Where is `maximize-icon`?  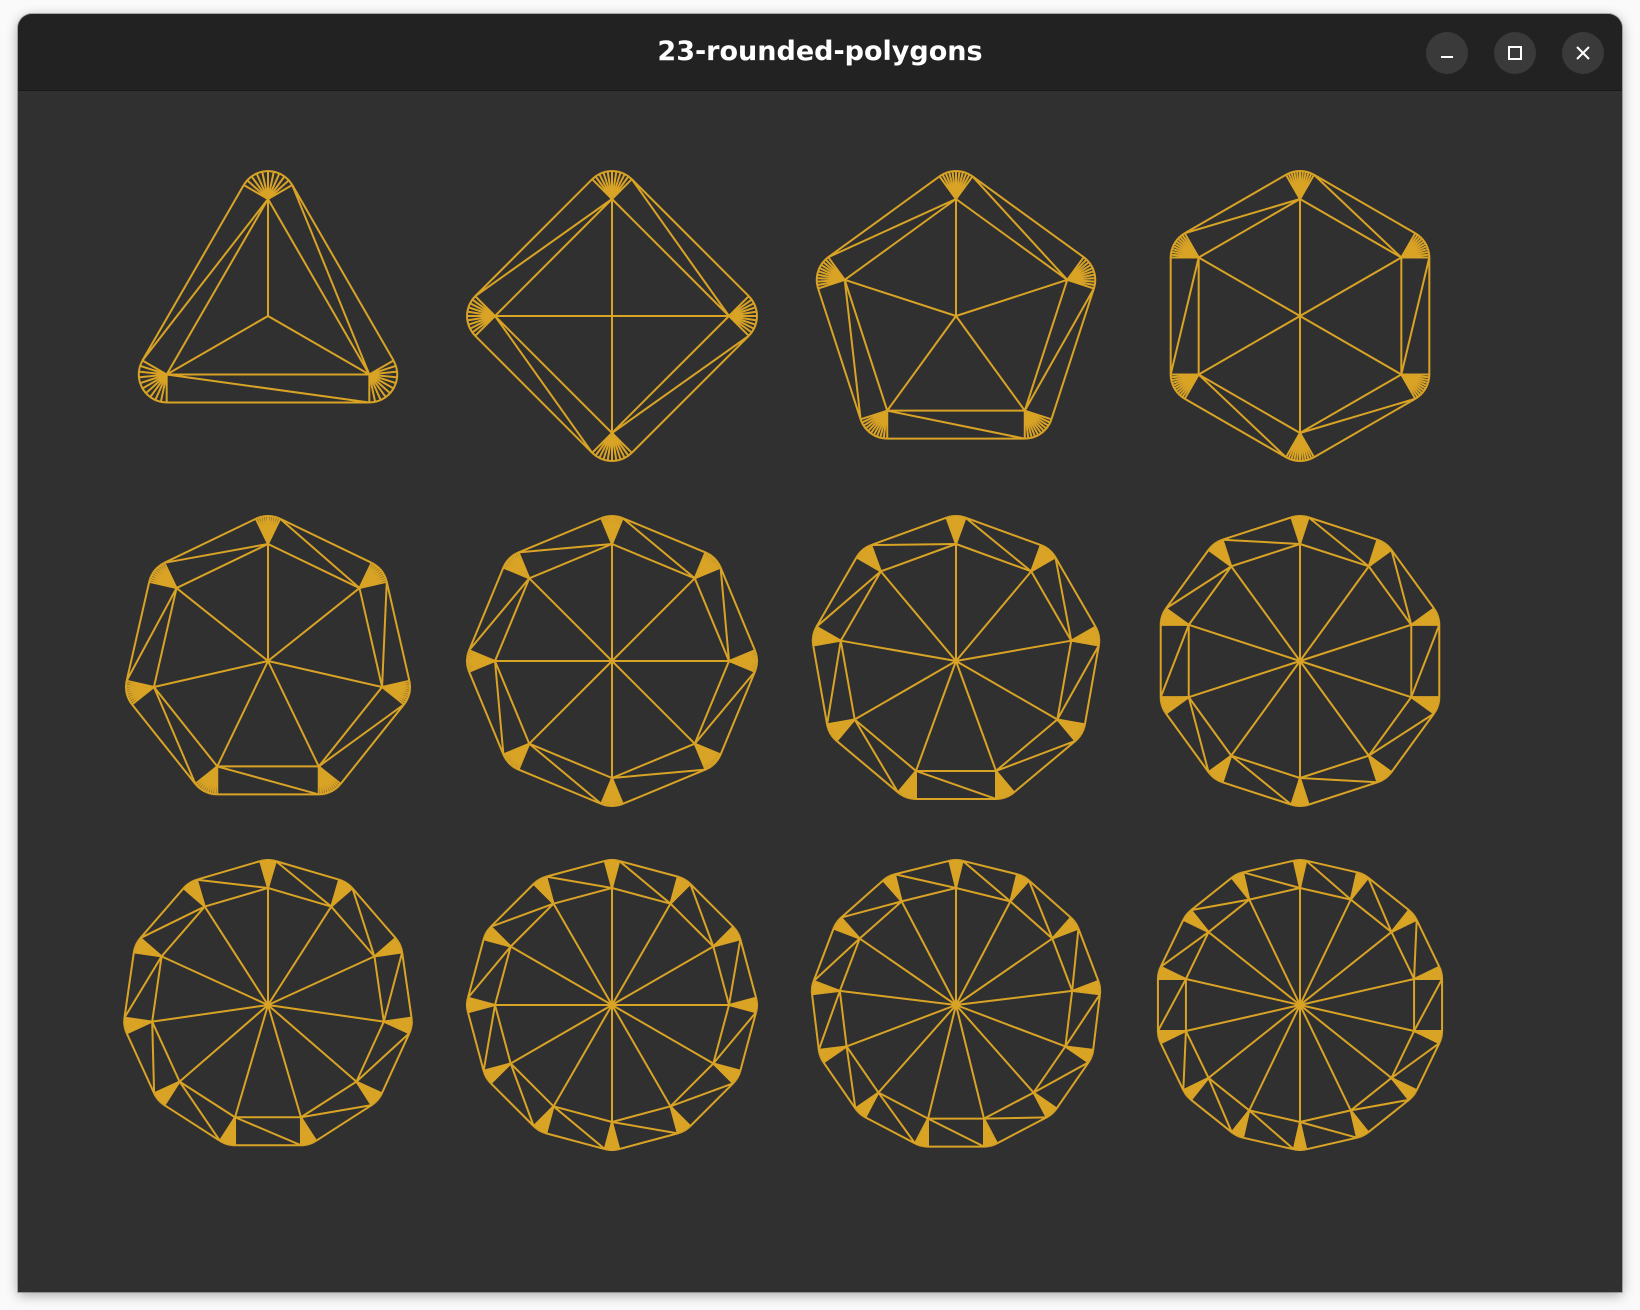
maximize-icon is located at coordinates (1515, 53).